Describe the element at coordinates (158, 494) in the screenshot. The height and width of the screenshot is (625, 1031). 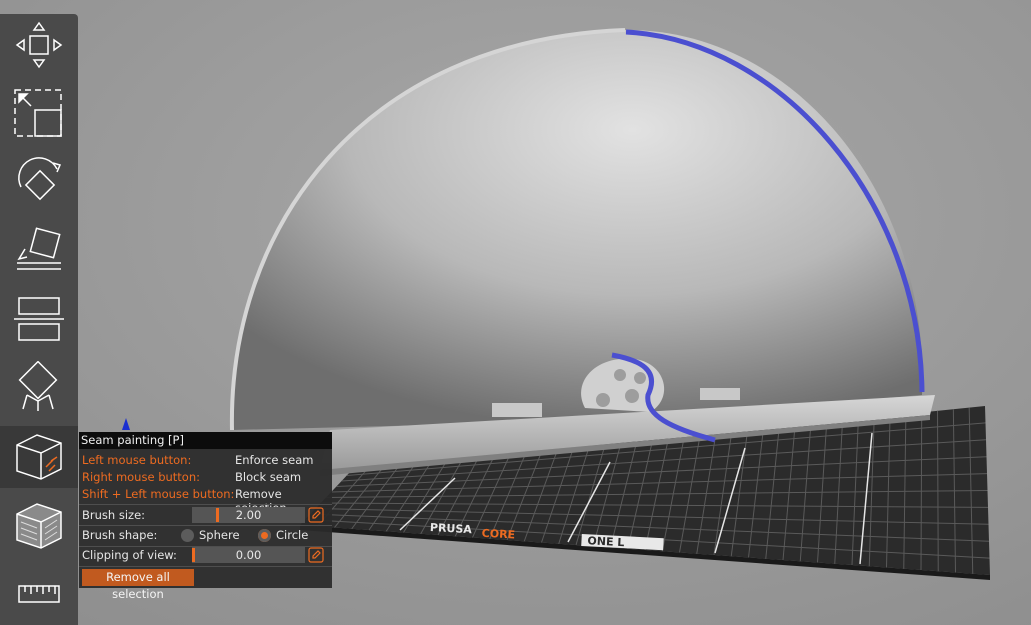
I see `instruction-key: Shift + Left mouse button:` at that location.